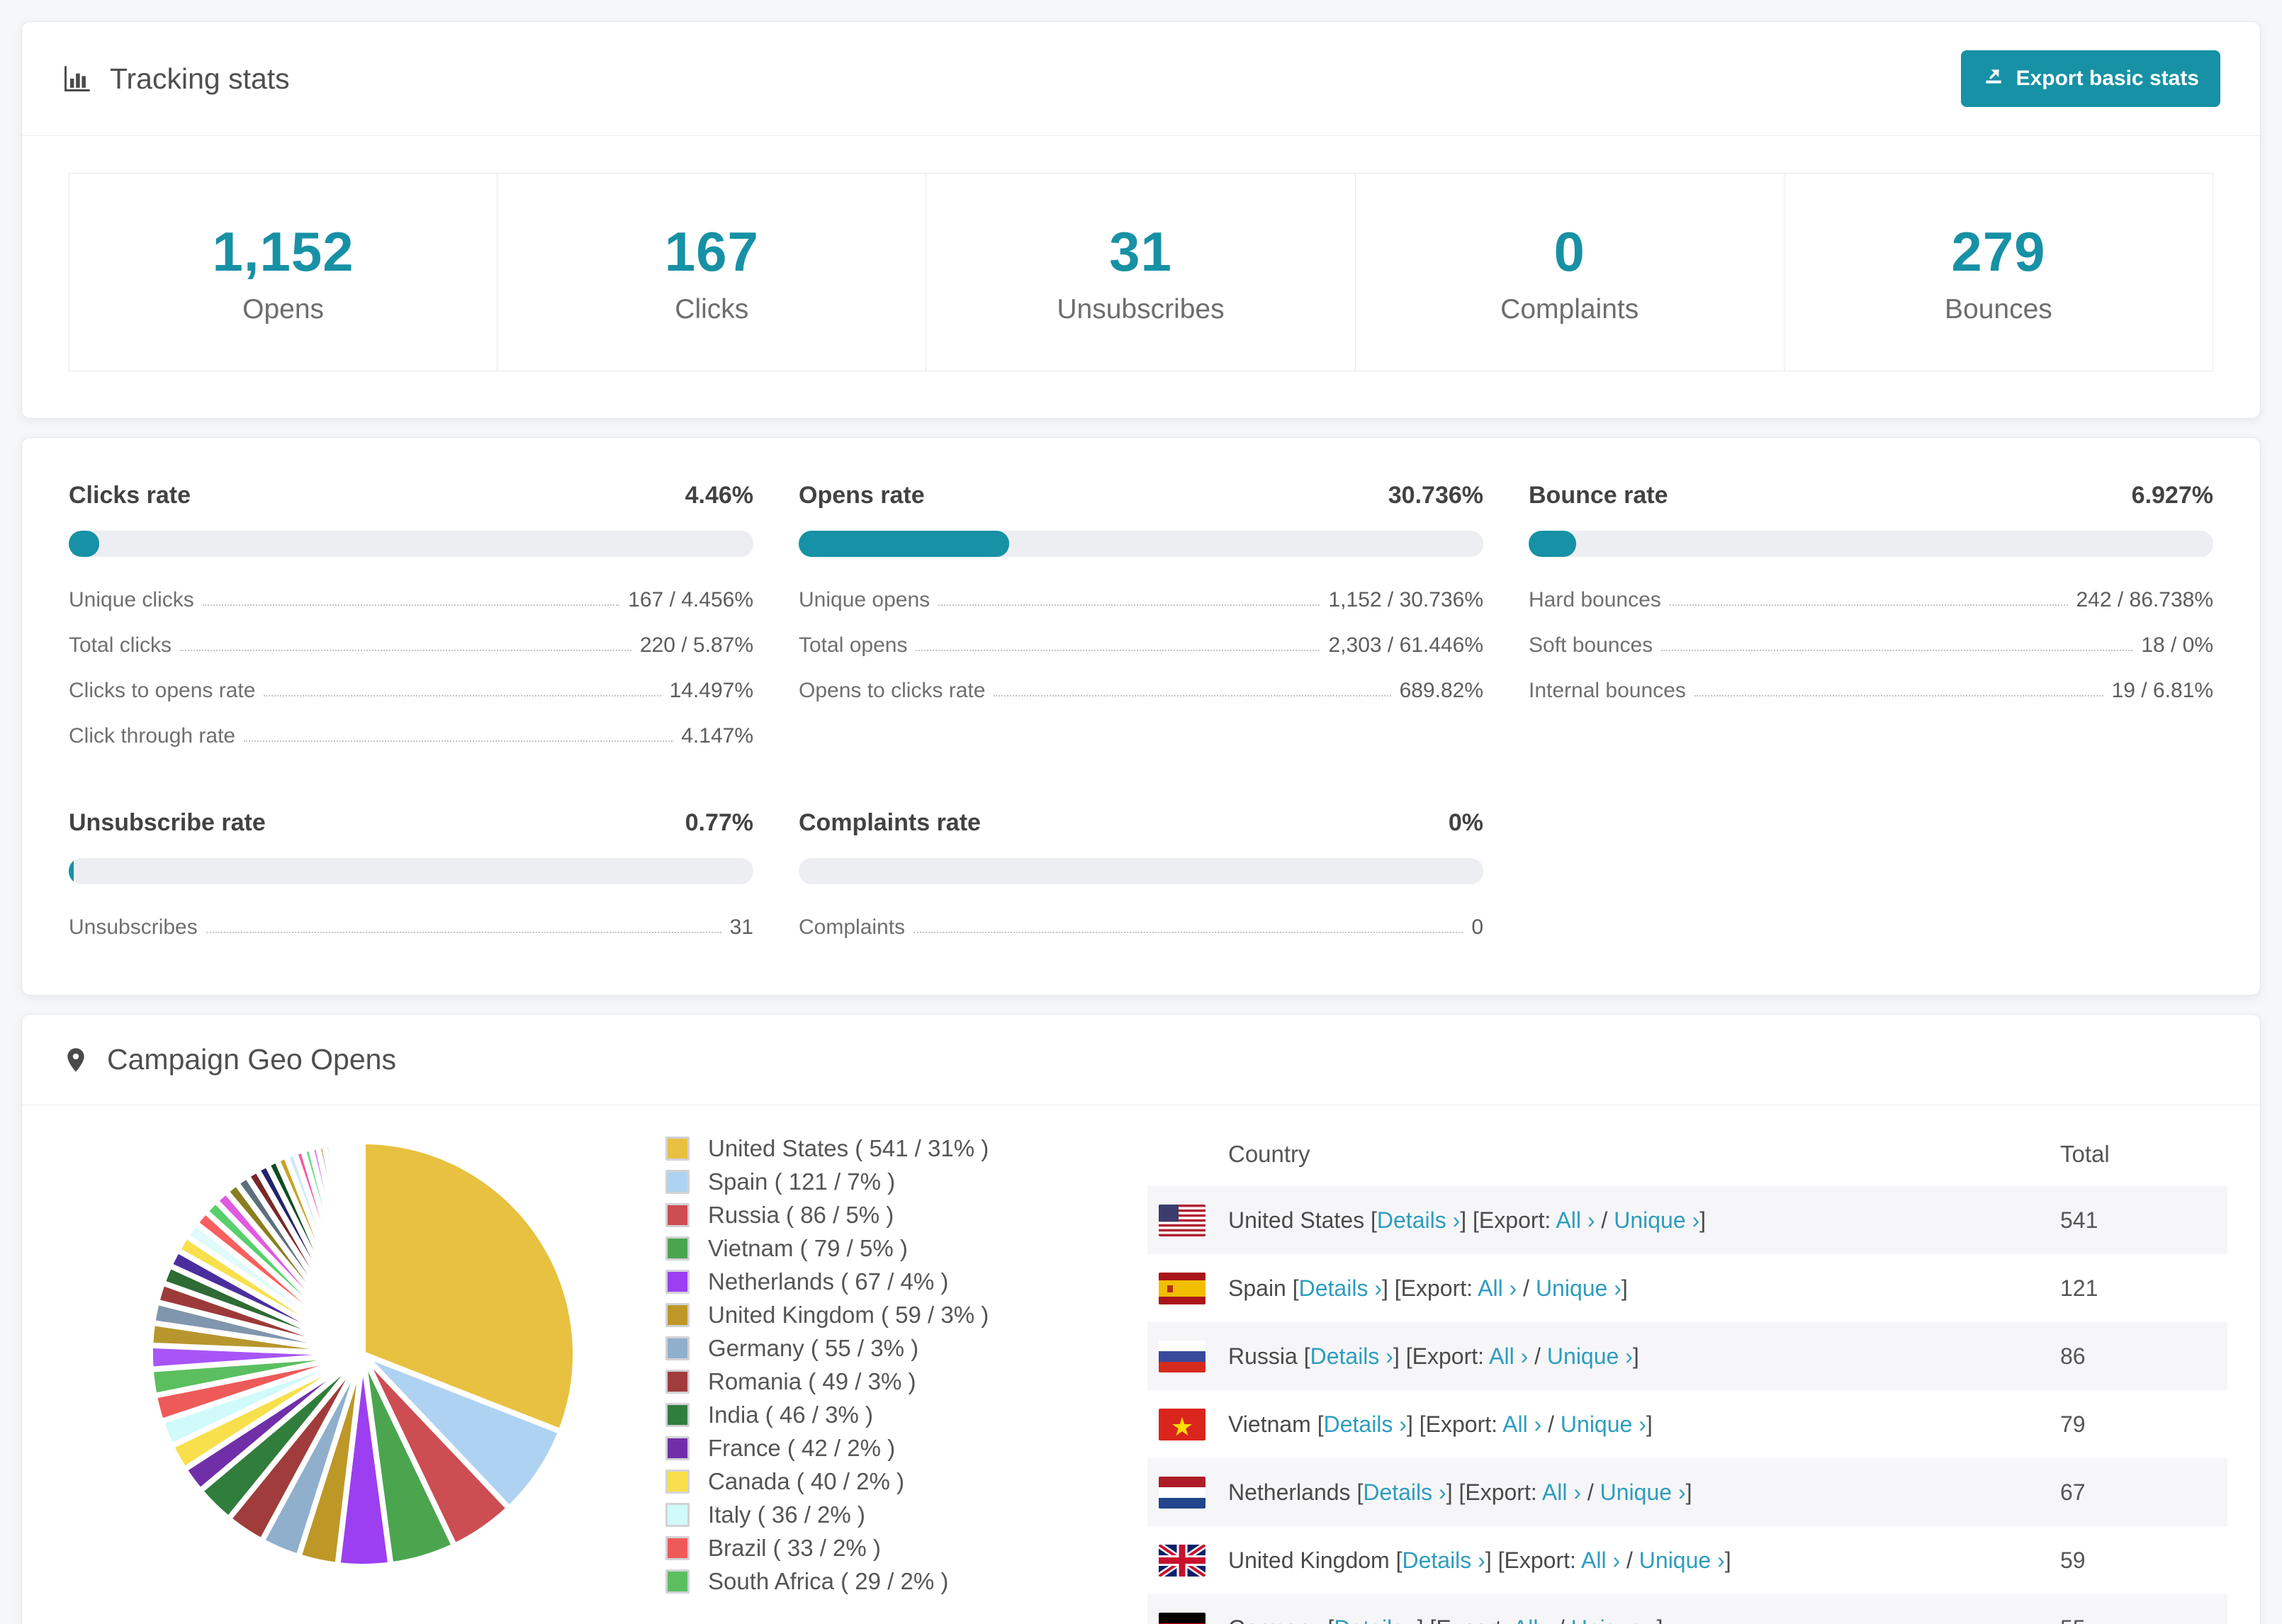 The image size is (2282, 1624). Describe the element at coordinates (411, 496) in the screenshot. I see `rate-head: Clicks rate 4.46%` at that location.